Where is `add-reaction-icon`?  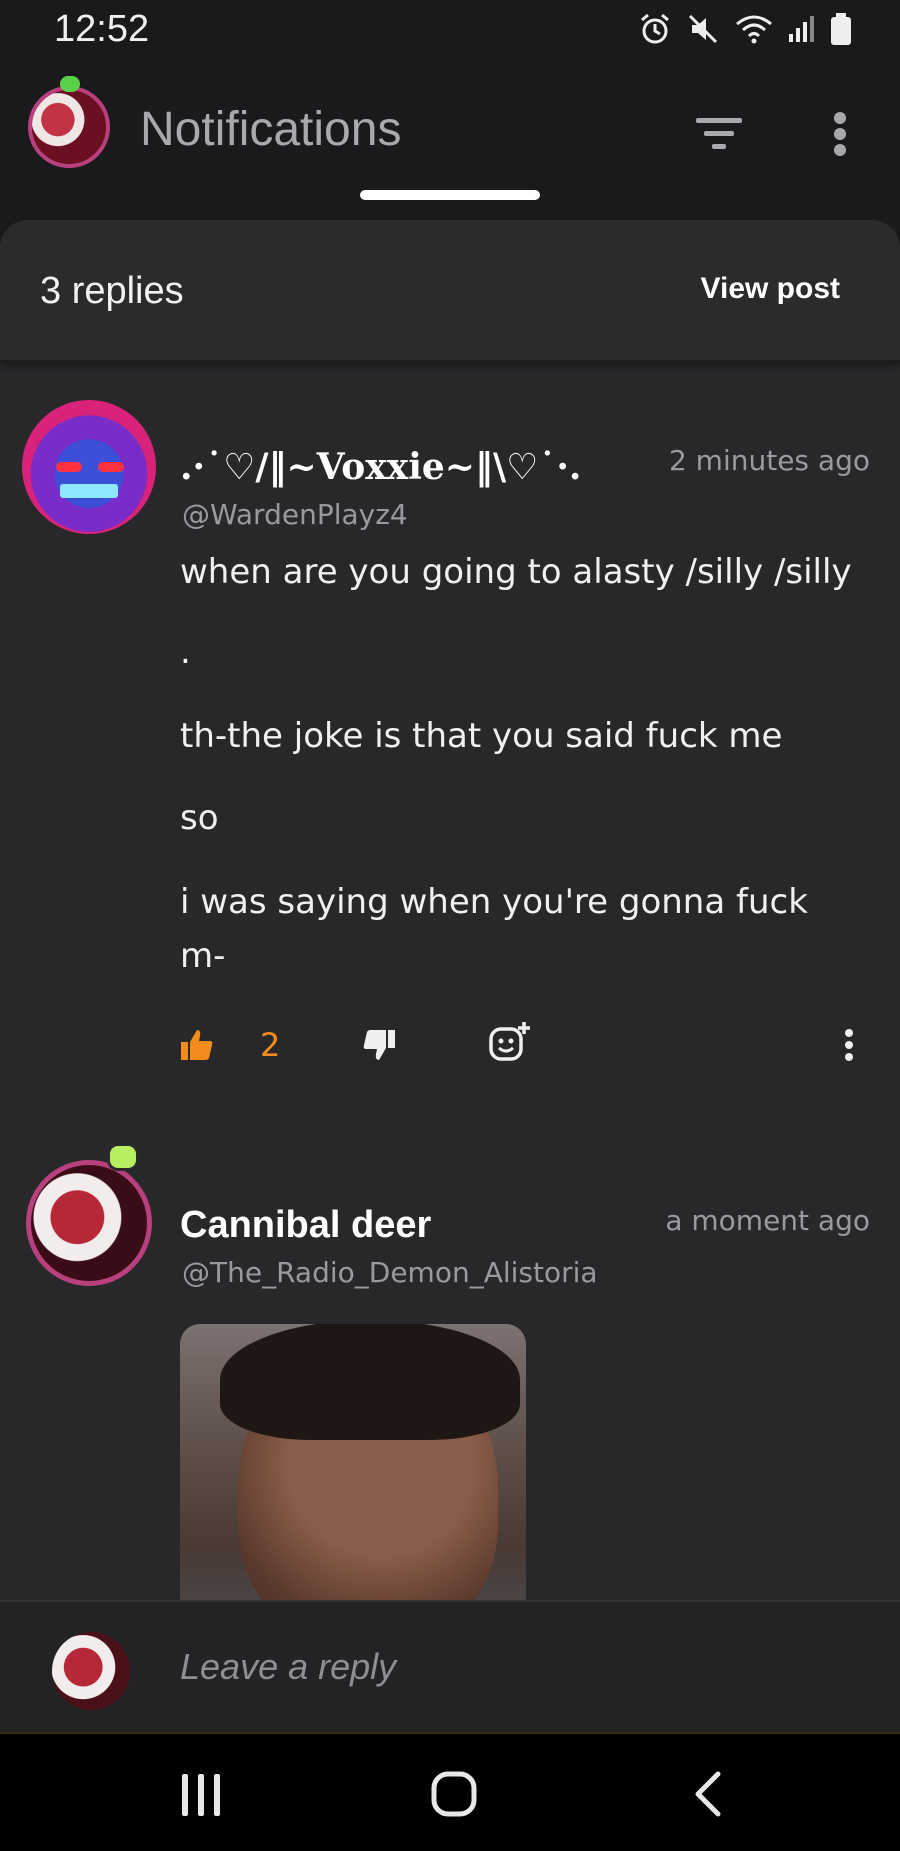
add-reaction-icon is located at coordinates (510, 1042).